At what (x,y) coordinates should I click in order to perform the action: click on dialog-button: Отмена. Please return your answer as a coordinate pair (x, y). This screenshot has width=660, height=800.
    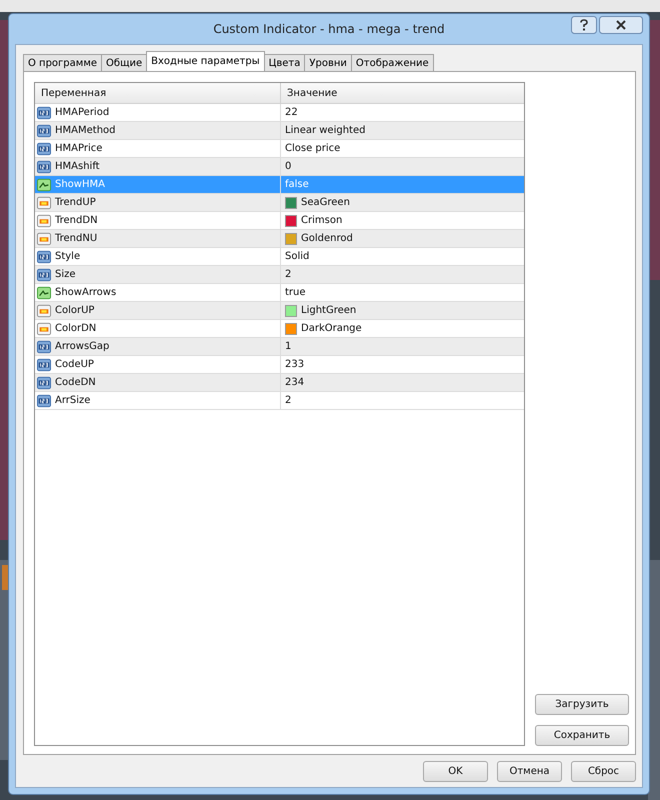
    Looking at the image, I should click on (529, 771).